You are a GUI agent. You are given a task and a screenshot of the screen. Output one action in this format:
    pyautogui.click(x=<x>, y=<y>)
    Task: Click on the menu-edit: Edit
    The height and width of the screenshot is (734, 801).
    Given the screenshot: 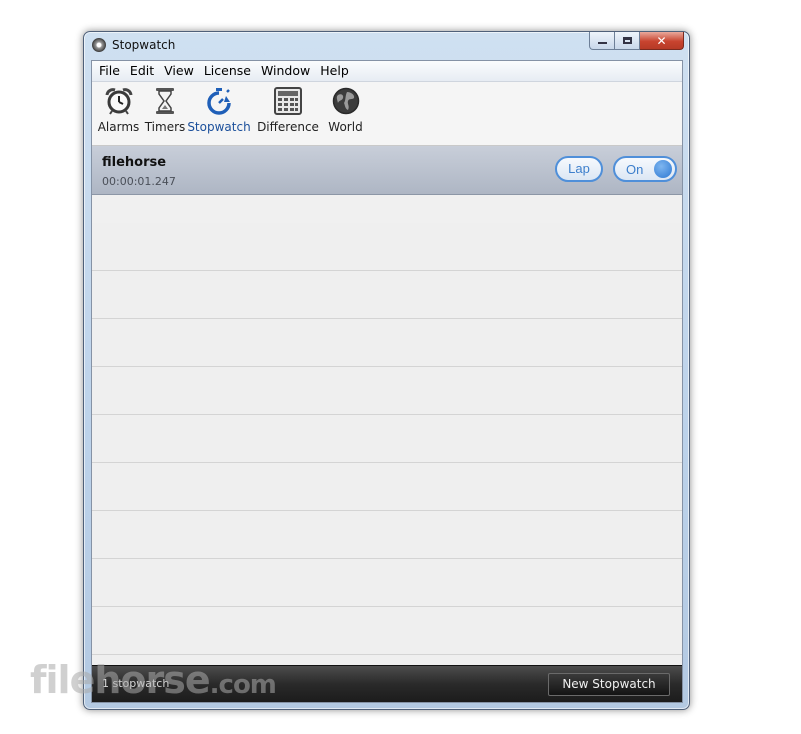 What is the action you would take?
    pyautogui.click(x=142, y=71)
    